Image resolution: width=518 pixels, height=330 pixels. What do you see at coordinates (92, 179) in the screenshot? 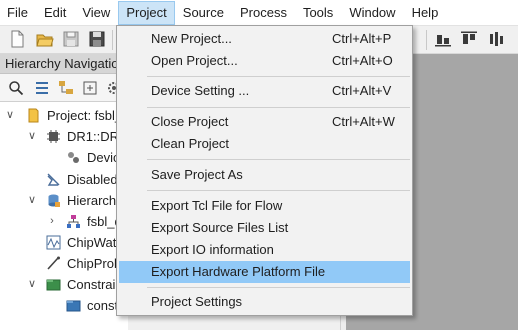
I see `tree-item-label: Disabled` at bounding box center [92, 179].